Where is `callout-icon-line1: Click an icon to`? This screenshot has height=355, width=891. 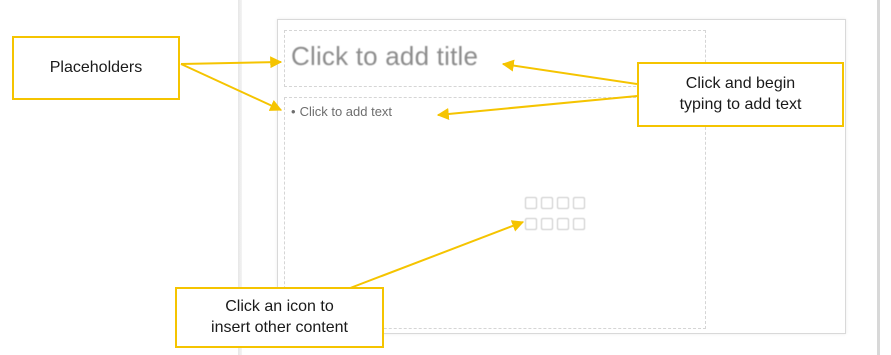 callout-icon-line1: Click an icon to is located at coordinates (279, 306).